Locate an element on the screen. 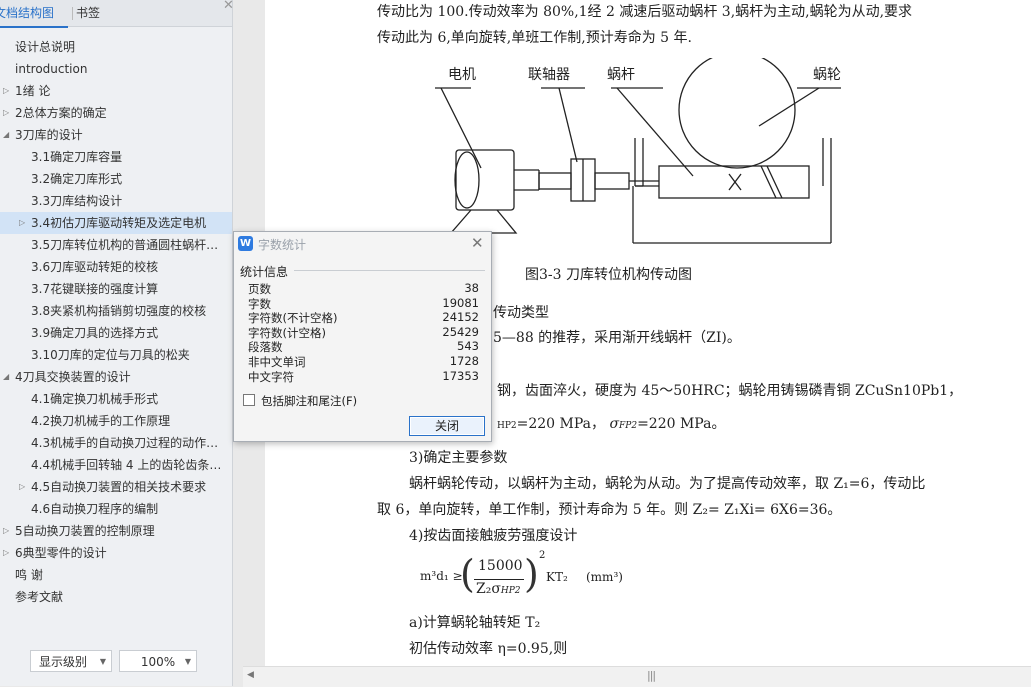 This screenshot has height=687, width=1031. figure-caption: 图3-3 刀库转位机构传动图 is located at coordinates (608, 275).